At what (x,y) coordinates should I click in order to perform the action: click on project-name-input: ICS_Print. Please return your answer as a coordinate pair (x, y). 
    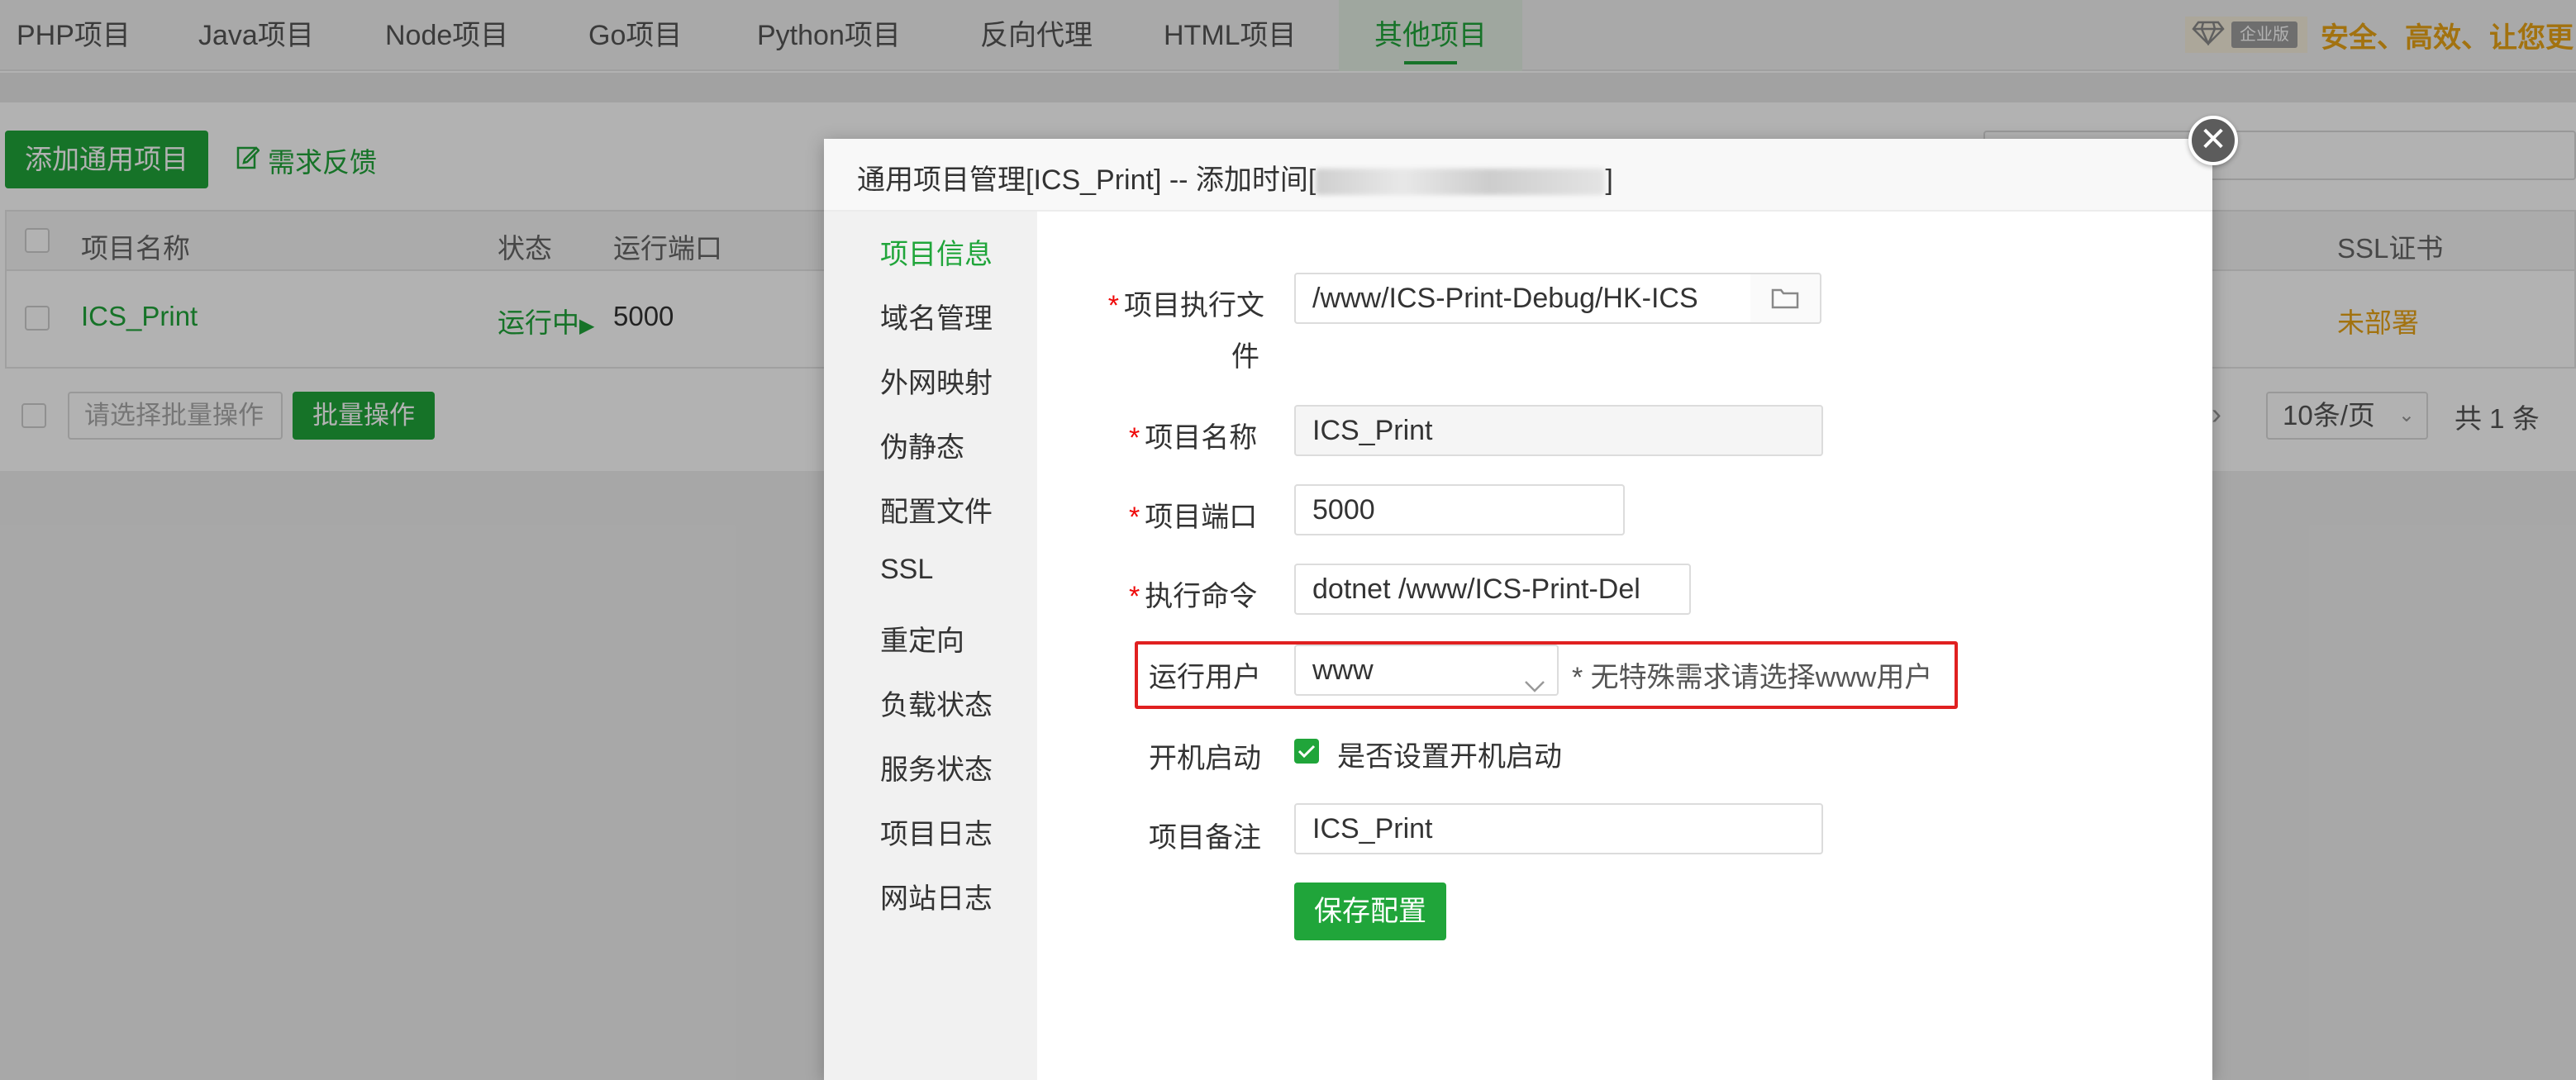
    Looking at the image, I should click on (1559, 430).